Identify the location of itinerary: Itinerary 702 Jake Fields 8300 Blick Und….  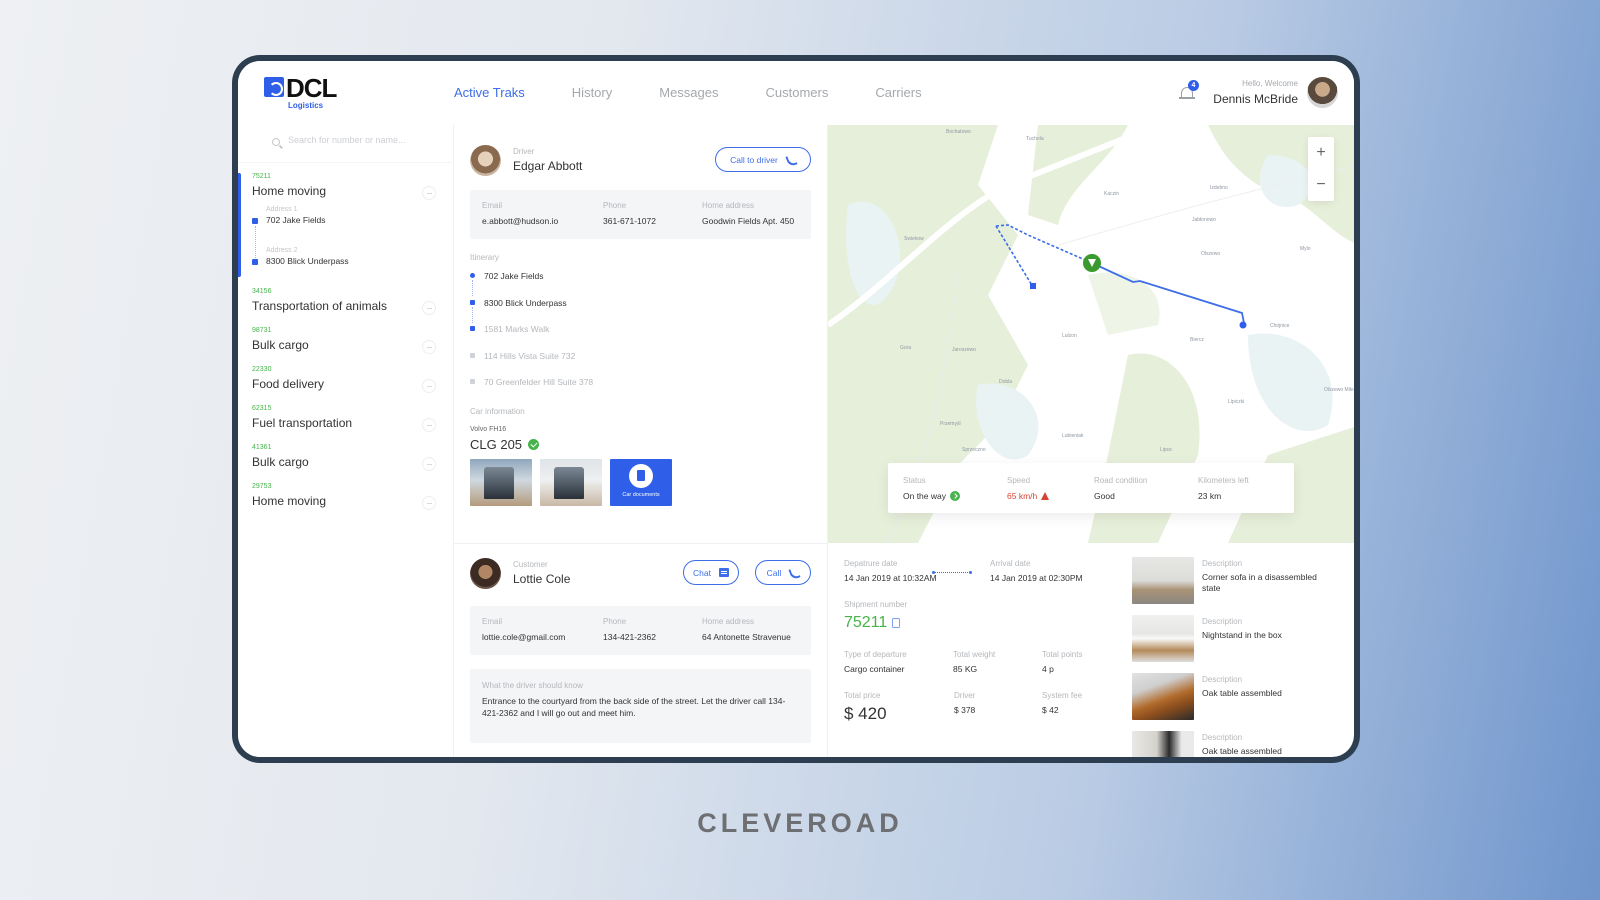
(531, 328).